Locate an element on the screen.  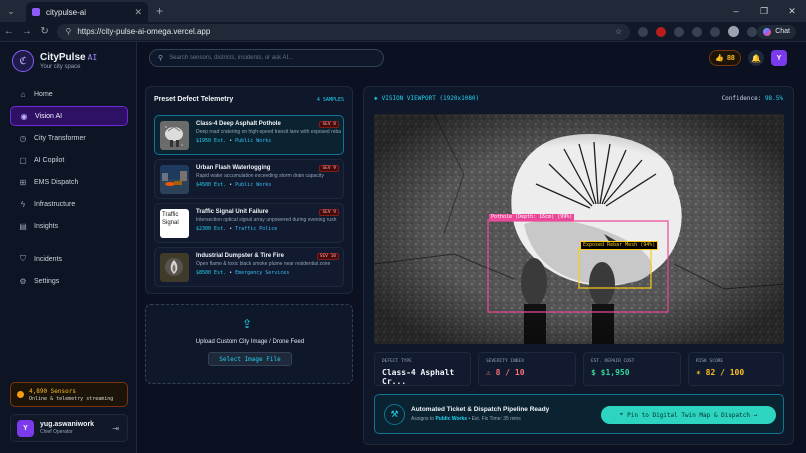
transformer-icon: ◷ is located at coordinates (23, 138).